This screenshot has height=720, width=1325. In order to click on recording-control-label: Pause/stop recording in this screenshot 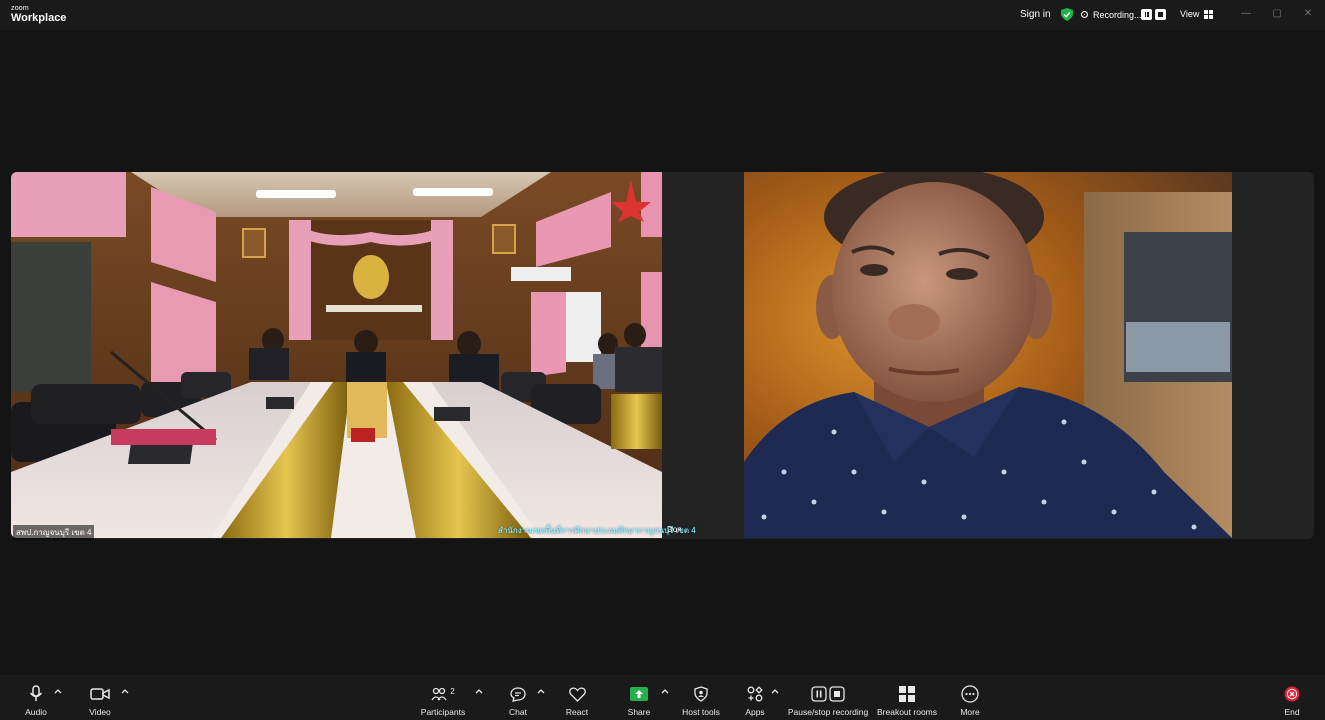, I will do `click(828, 712)`.